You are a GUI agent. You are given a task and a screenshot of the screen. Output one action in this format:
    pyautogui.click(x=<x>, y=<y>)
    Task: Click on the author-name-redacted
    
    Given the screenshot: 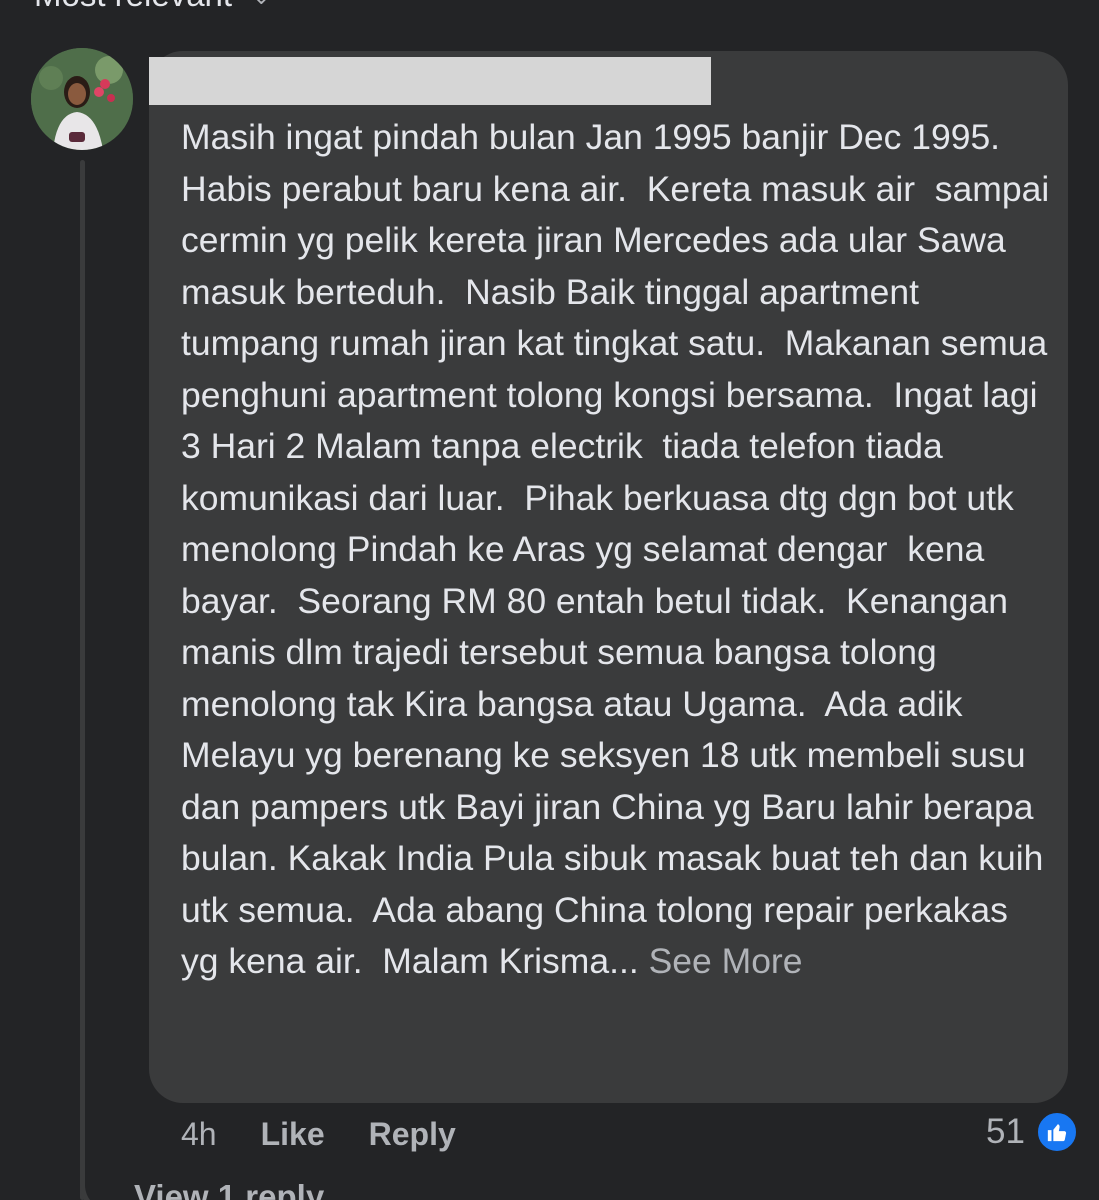 What is the action you would take?
    pyautogui.click(x=430, y=81)
    